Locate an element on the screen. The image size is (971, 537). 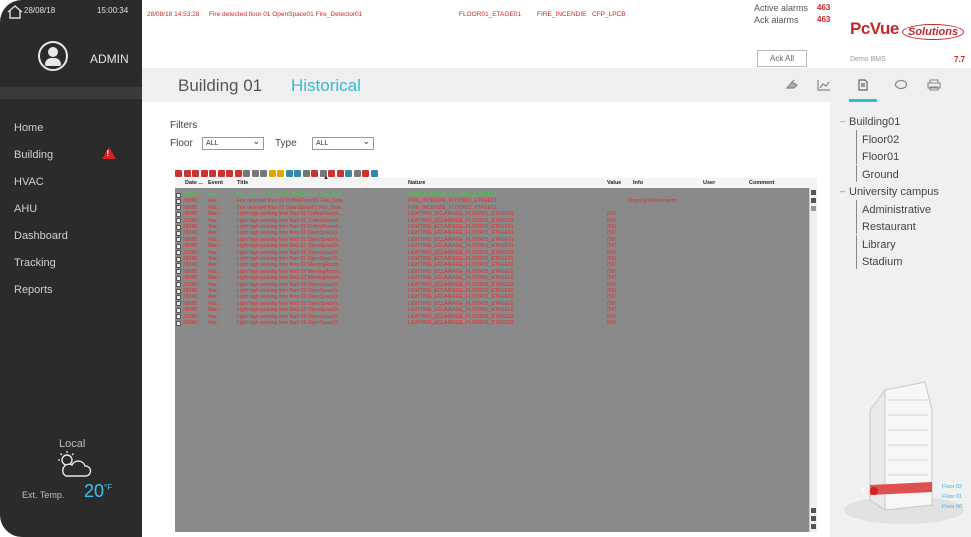
floor-filter-select: ALL is located at coordinates (233, 143).